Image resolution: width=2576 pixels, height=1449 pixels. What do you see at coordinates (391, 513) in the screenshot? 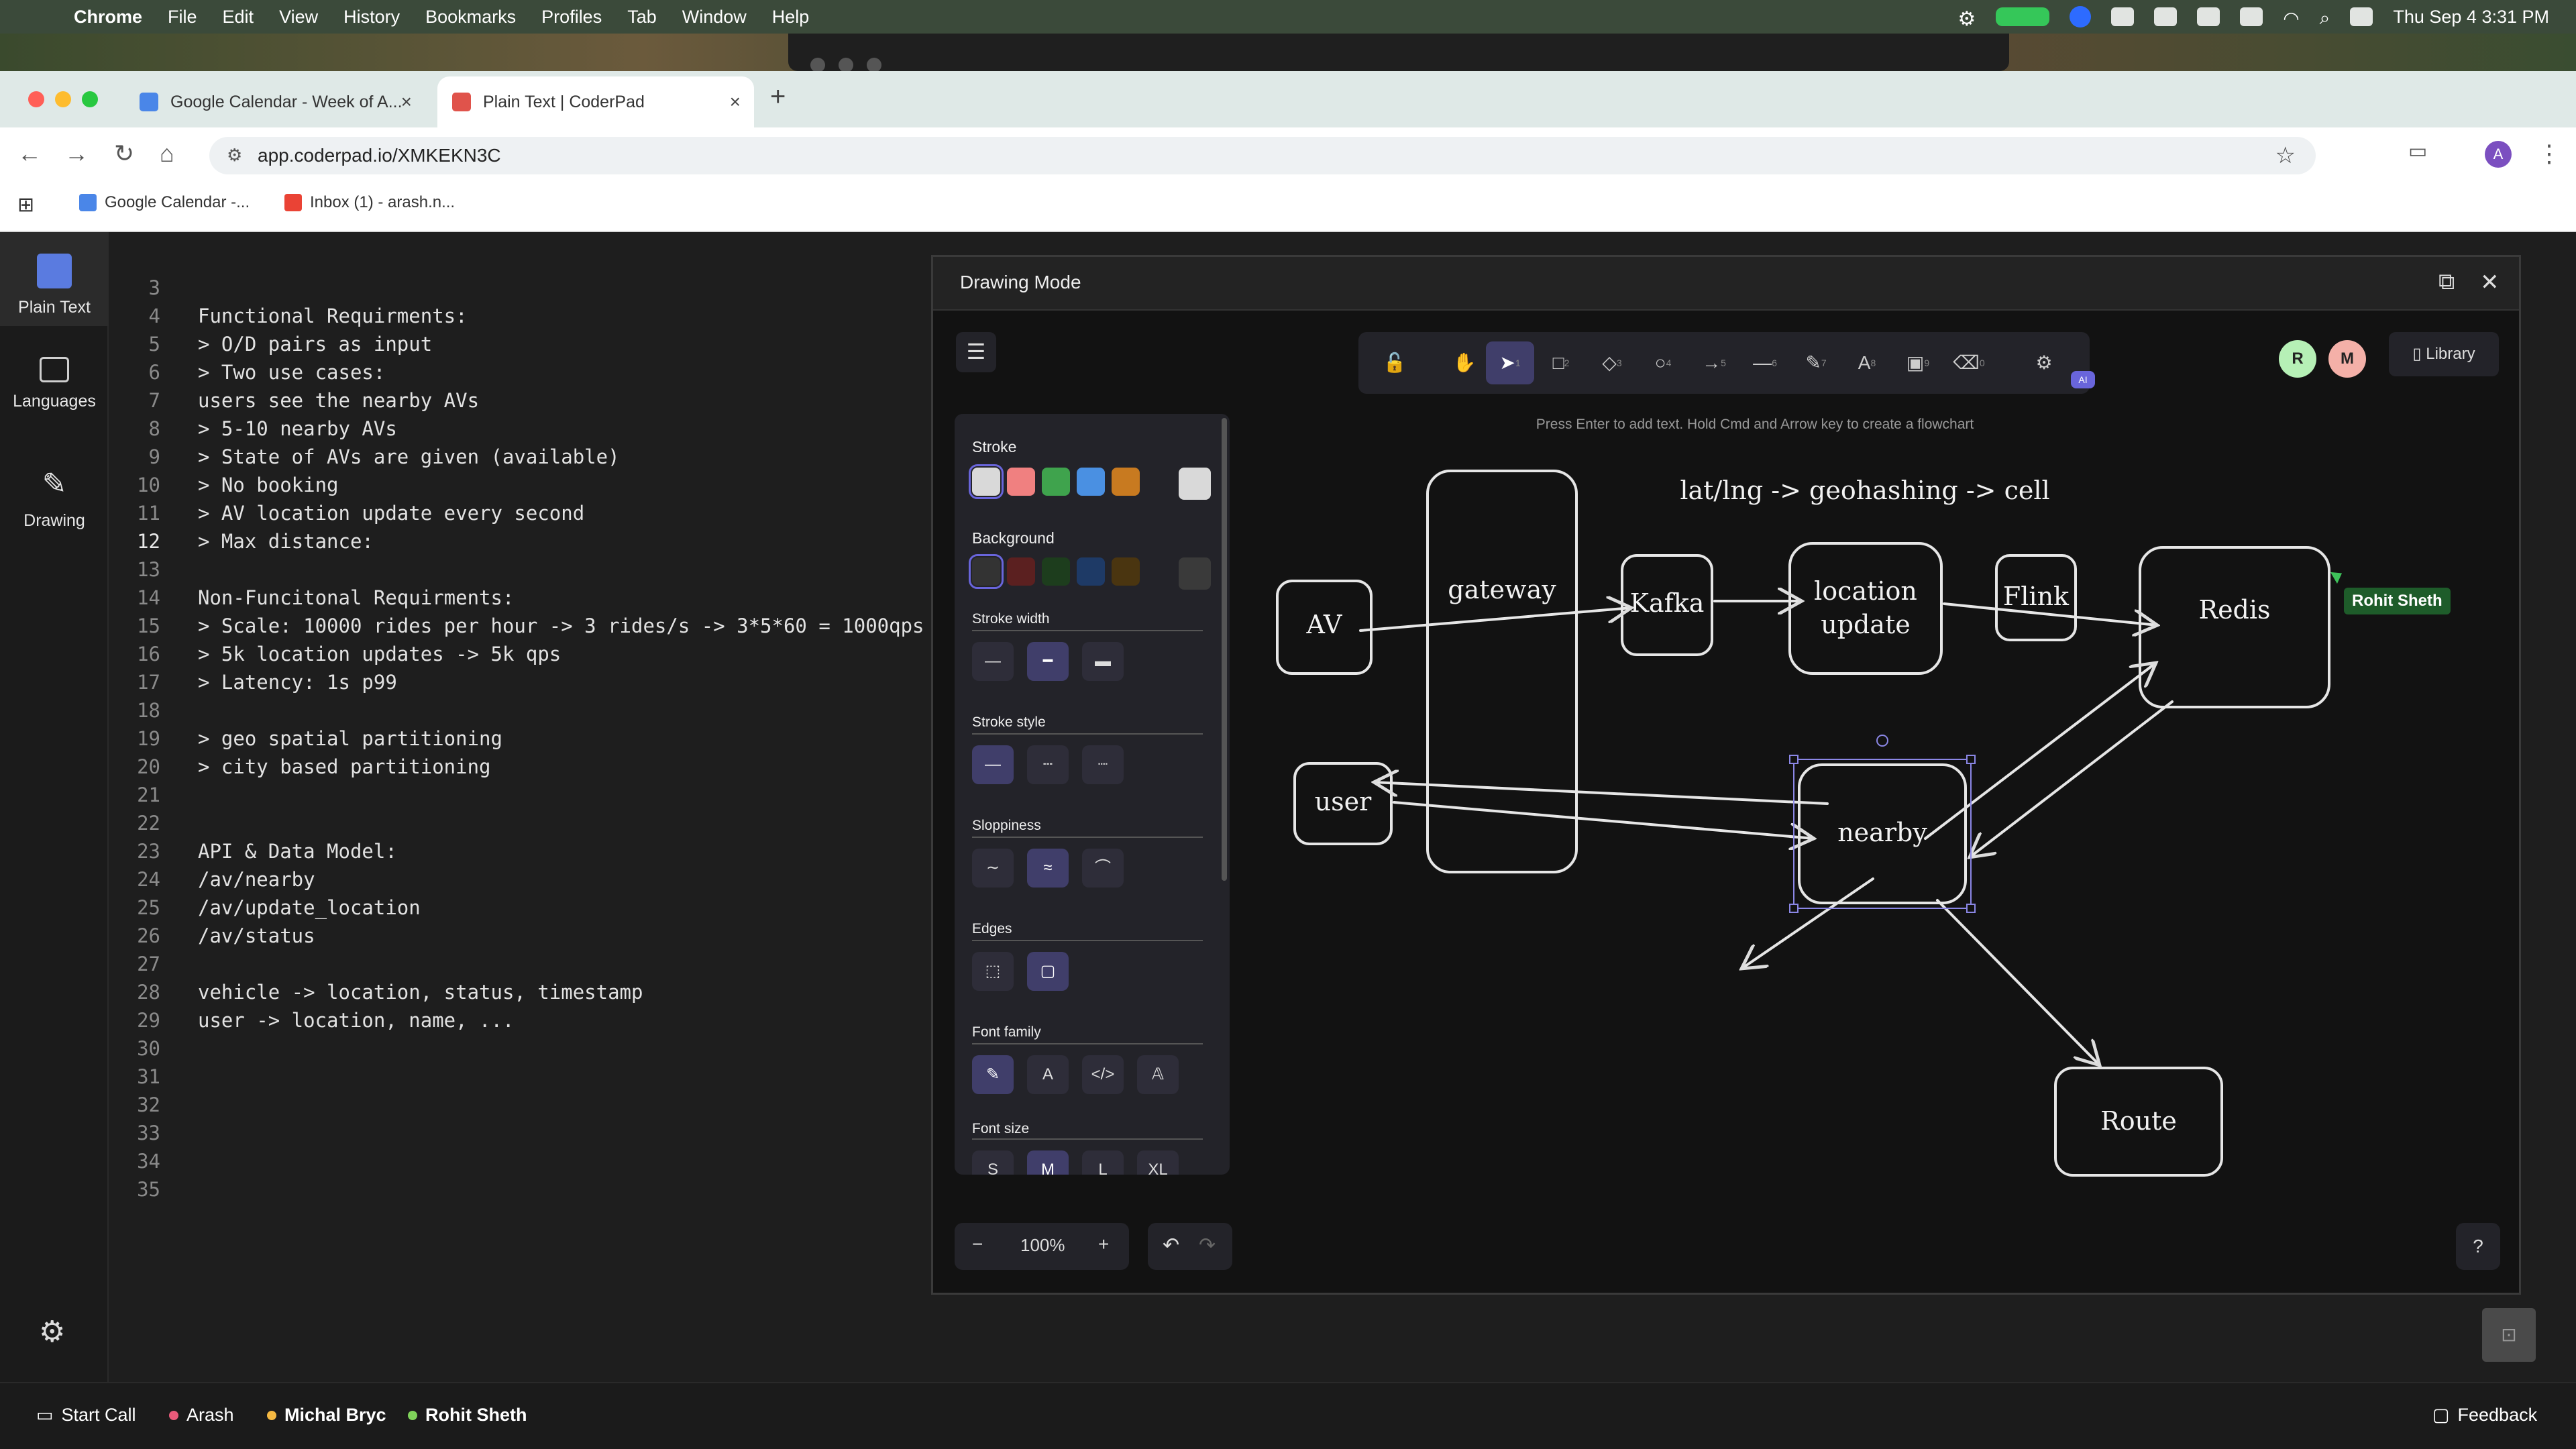
I see `line-text: > AV location update every second` at bounding box center [391, 513].